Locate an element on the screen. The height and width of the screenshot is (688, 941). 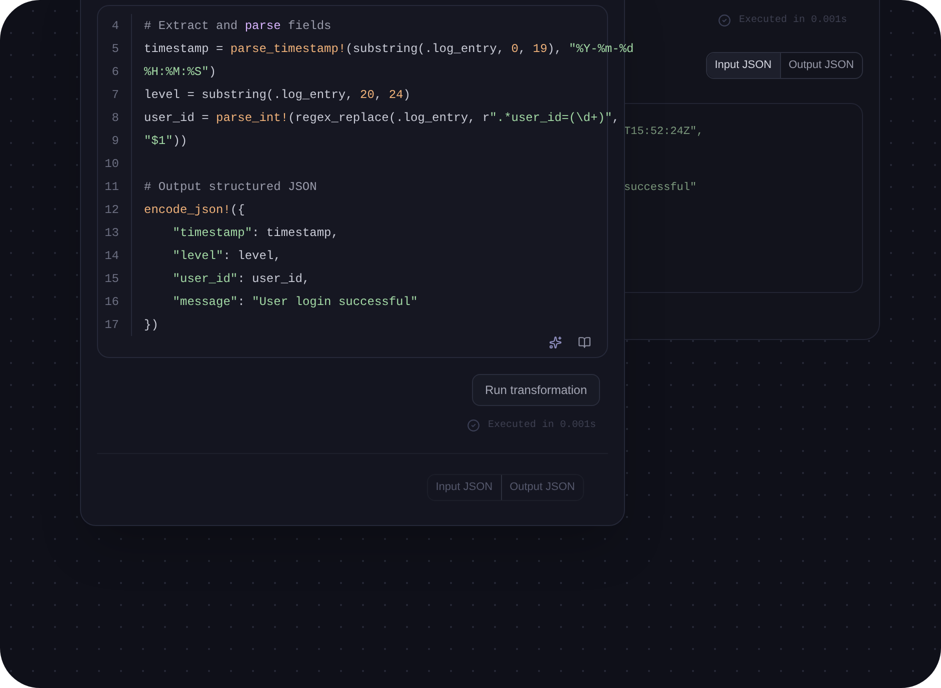
sparkles-icon is located at coordinates (555, 342).